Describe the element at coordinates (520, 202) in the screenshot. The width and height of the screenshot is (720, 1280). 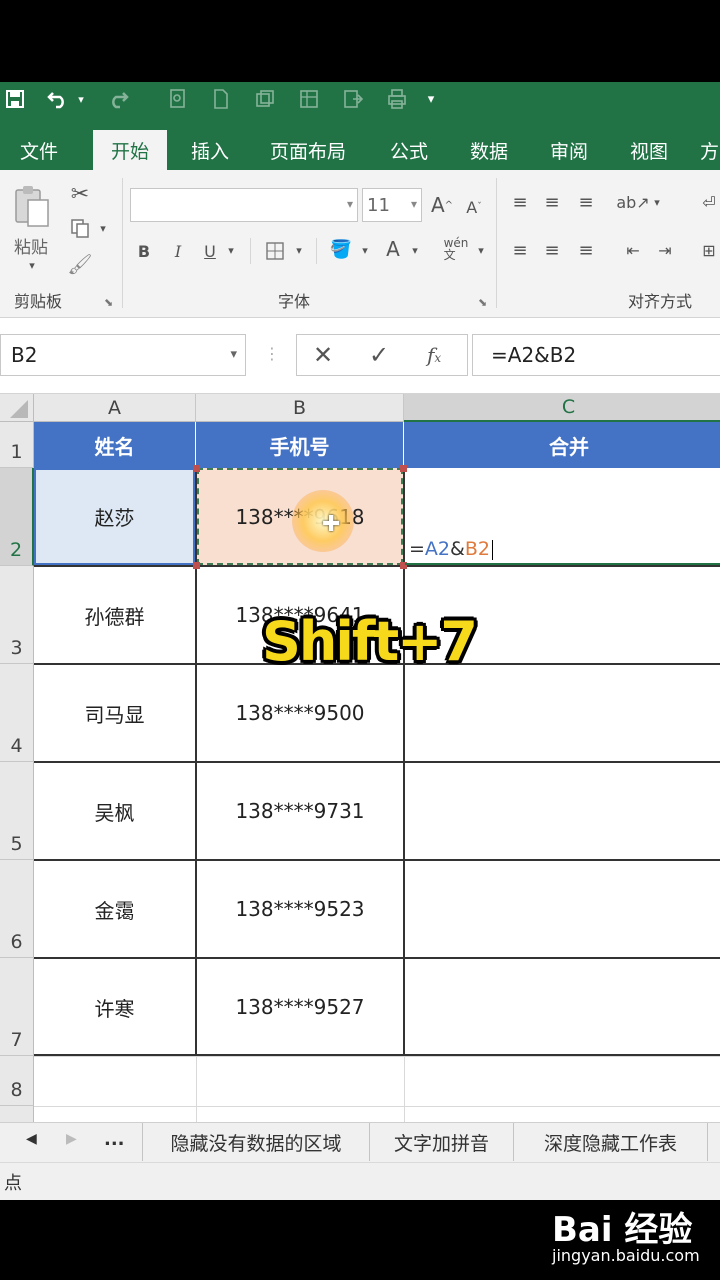
I see `align-top-icon: ≡` at that location.